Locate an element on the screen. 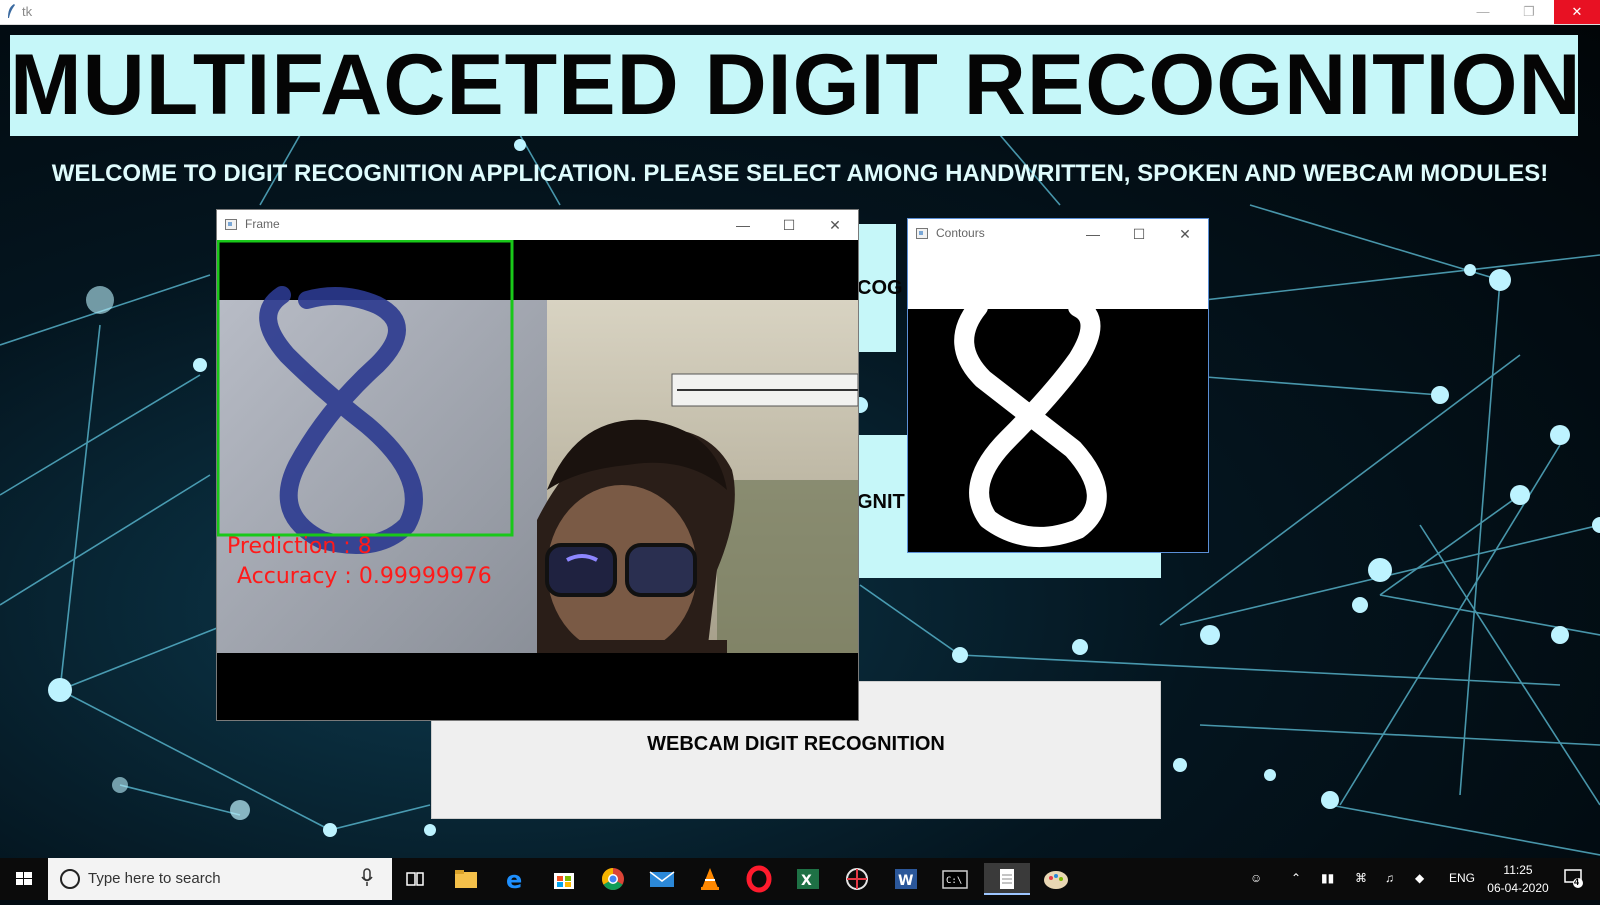 The image size is (1600, 905). window-title: tk is located at coordinates (27, 11).